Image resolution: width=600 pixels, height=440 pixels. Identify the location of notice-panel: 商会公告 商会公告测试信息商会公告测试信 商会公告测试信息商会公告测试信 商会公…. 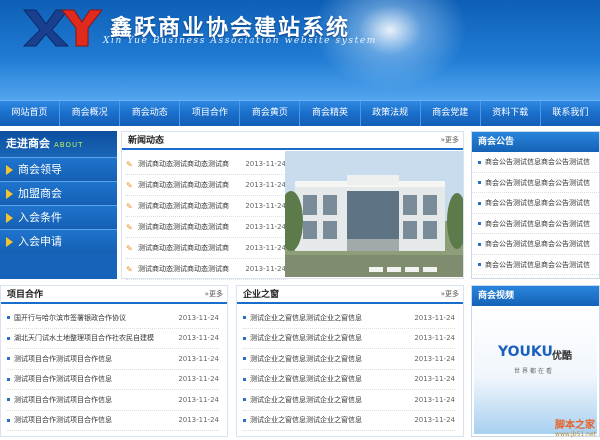
(535, 205).